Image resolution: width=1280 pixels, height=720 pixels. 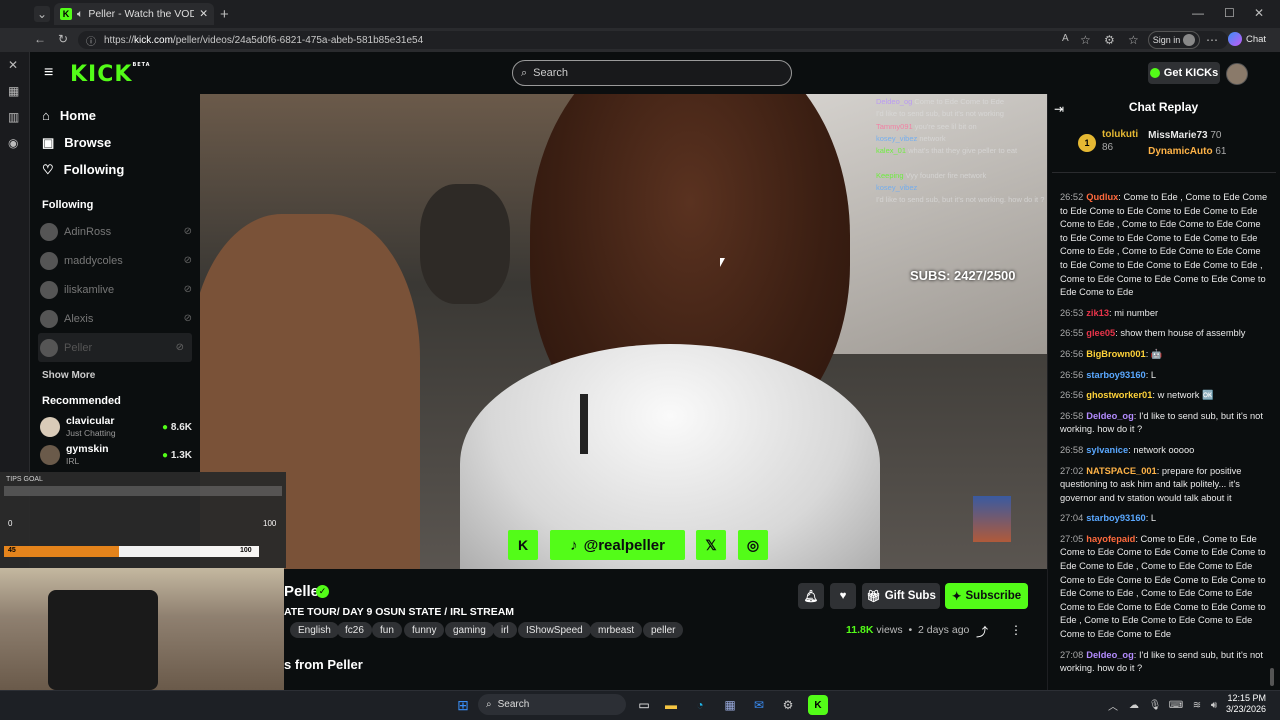 What do you see at coordinates (115, 169) in the screenshot?
I see `nav-following: ♡ Following` at bounding box center [115, 169].